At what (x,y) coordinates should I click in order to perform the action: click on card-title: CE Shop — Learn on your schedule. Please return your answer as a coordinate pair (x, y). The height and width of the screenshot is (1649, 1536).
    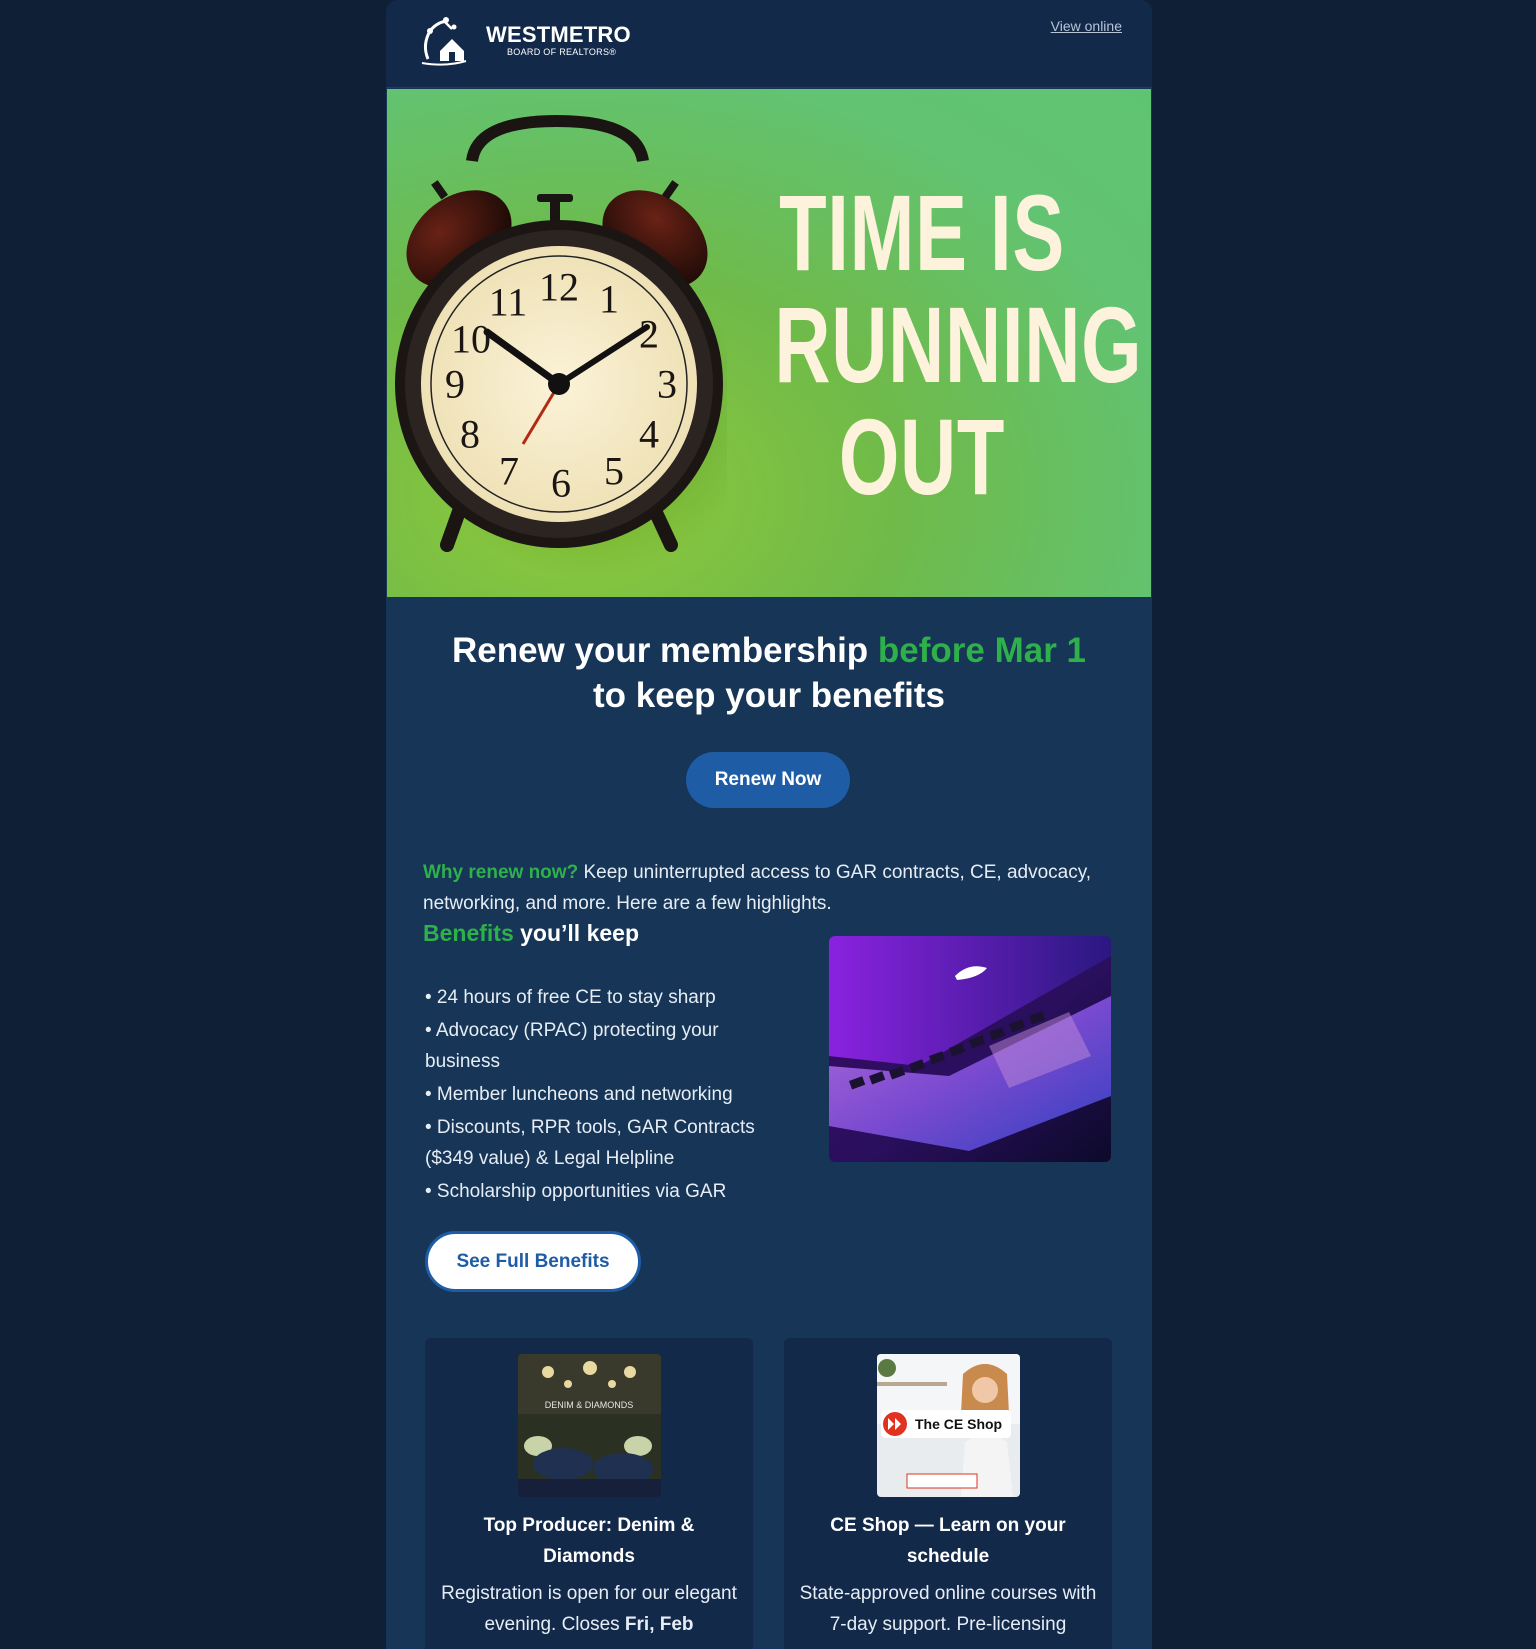
    Looking at the image, I should click on (948, 1541).